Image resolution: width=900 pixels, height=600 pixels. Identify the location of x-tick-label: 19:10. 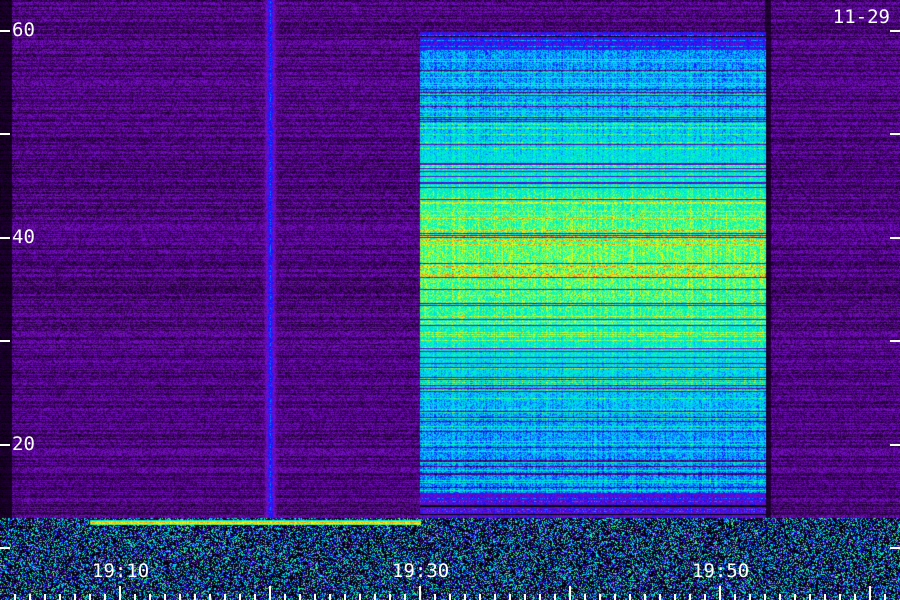
(121, 571).